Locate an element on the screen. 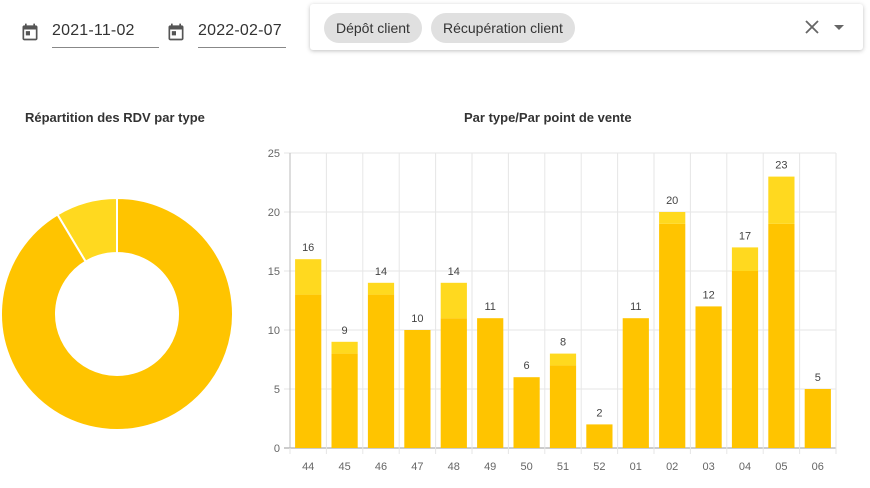  bar-total-label: 12 is located at coordinates (708, 295).